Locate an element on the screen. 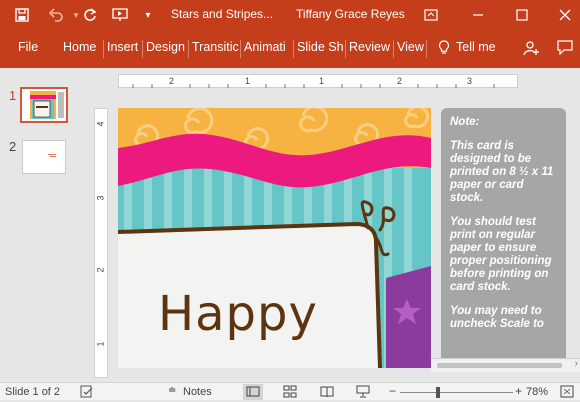  slide-counter: Slide 1 of 2 is located at coordinates (33, 392).